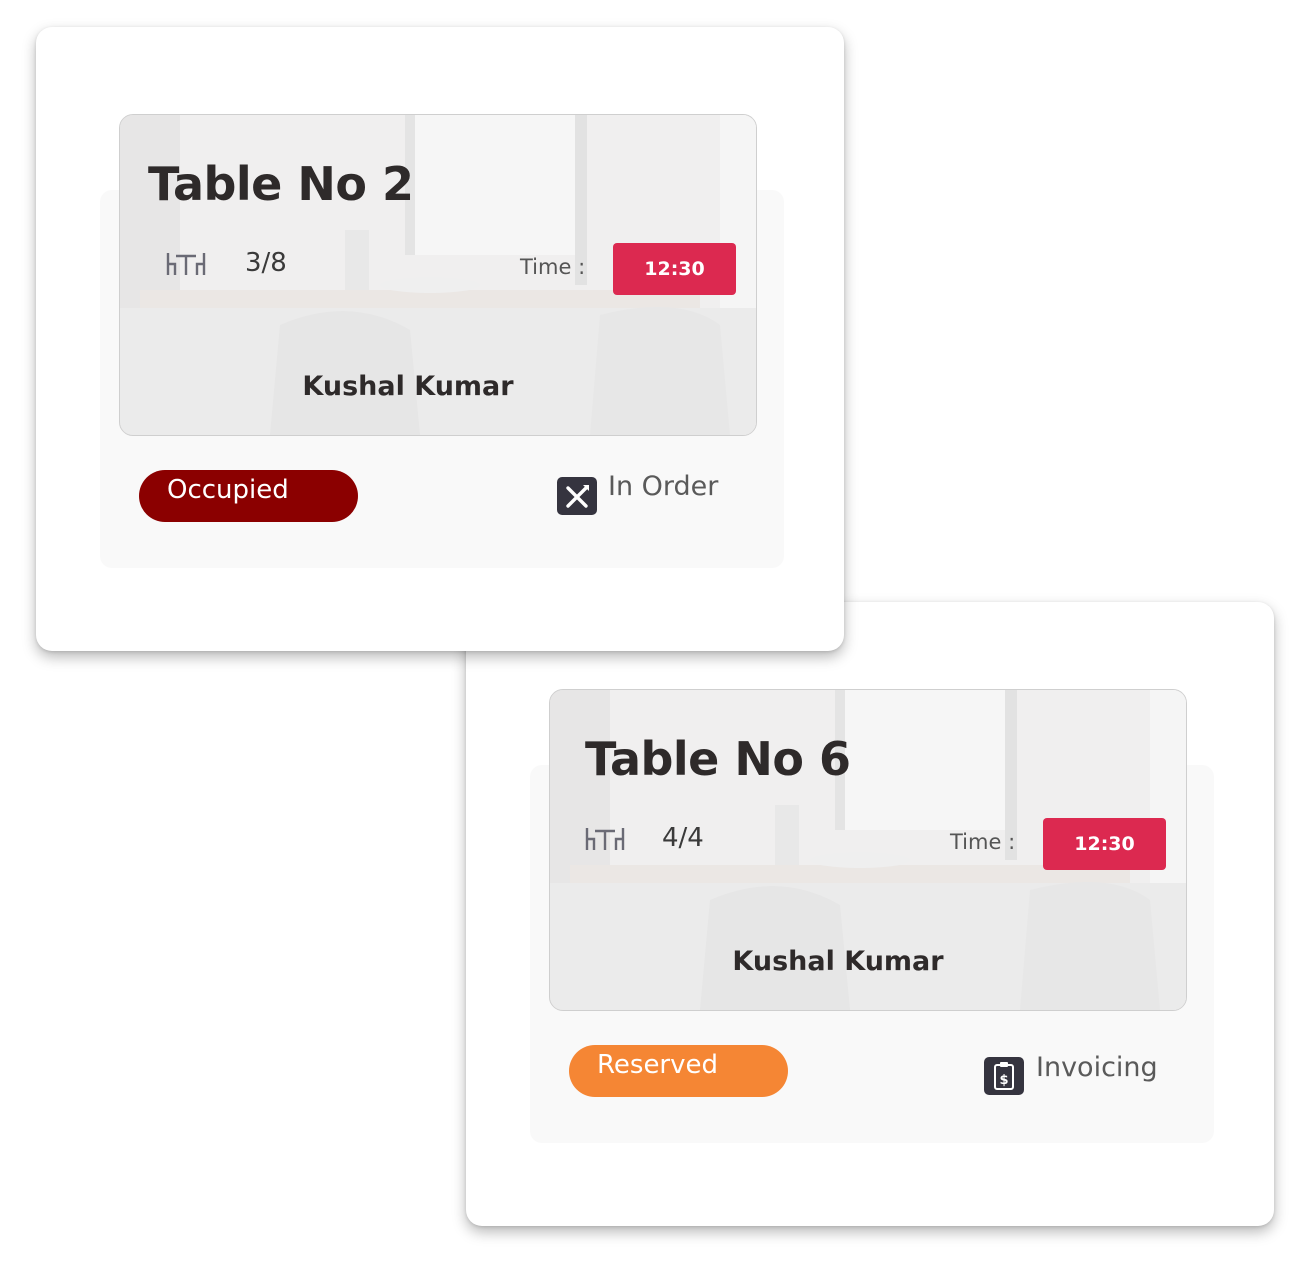  I want to click on fork-knife-icon, so click(577, 496).